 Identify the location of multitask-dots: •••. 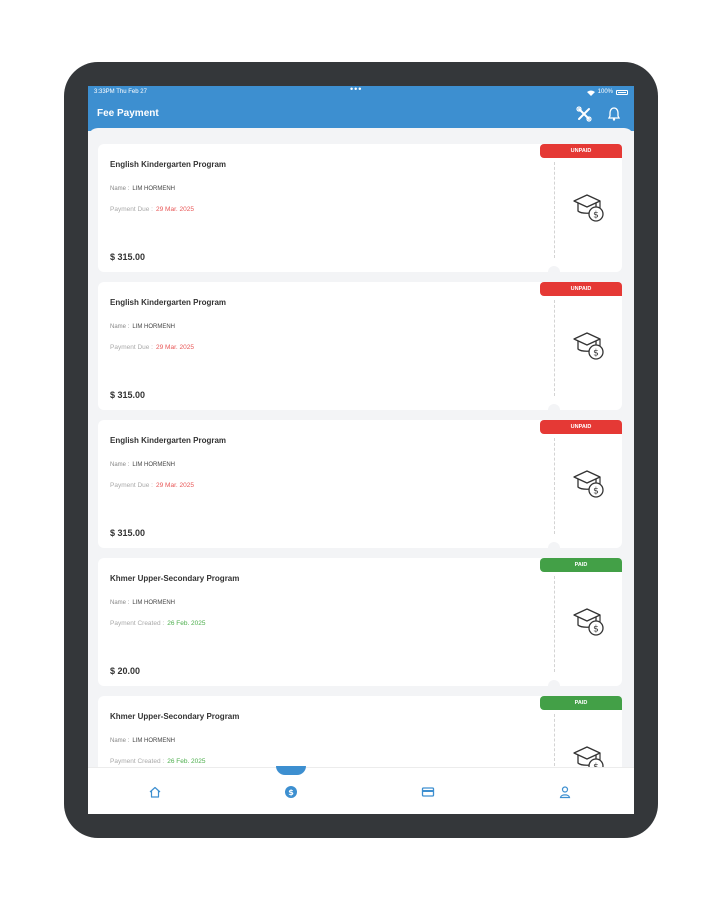
(356, 91).